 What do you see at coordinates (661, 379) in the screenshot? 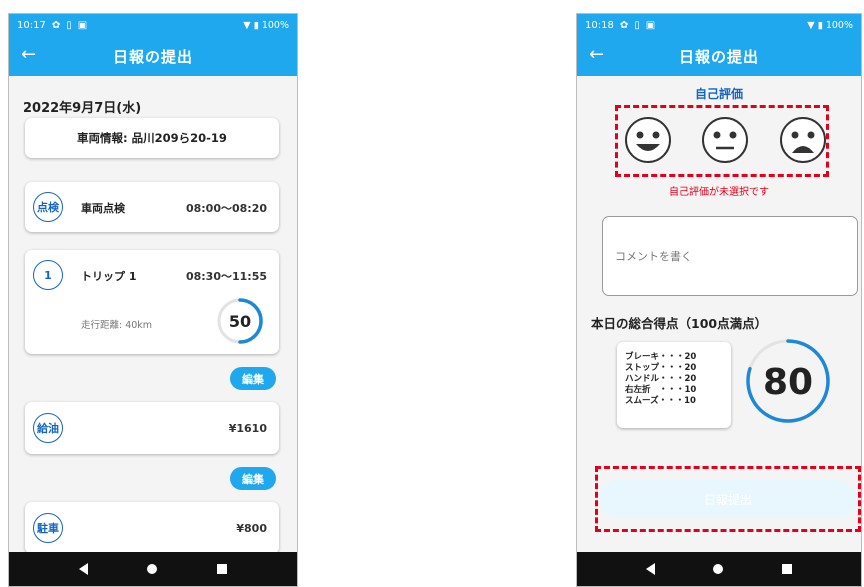
I see `breakdown-steering: ハンドル・・・20` at bounding box center [661, 379].